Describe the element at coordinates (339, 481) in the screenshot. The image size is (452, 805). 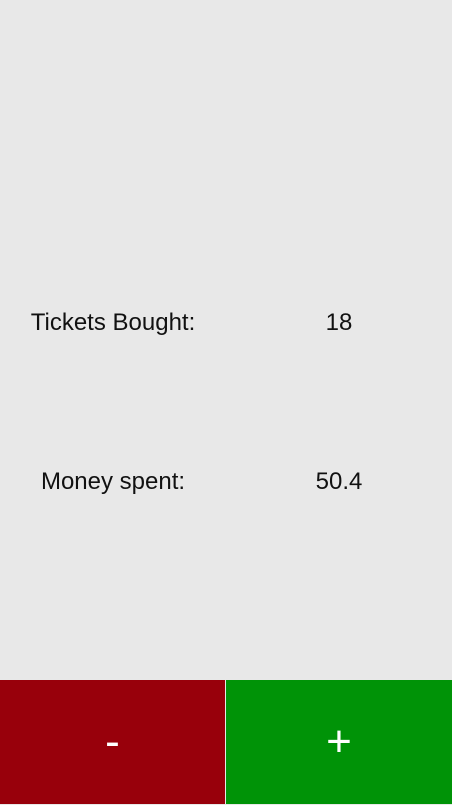
I see `money-value: 50.4` at that location.